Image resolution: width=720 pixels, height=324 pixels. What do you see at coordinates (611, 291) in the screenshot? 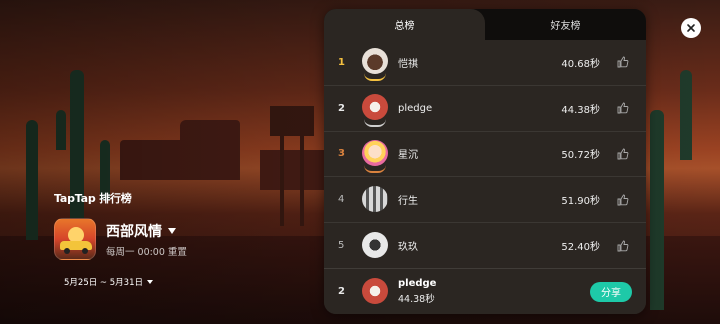
I see `share-button: 分享` at bounding box center [611, 291].